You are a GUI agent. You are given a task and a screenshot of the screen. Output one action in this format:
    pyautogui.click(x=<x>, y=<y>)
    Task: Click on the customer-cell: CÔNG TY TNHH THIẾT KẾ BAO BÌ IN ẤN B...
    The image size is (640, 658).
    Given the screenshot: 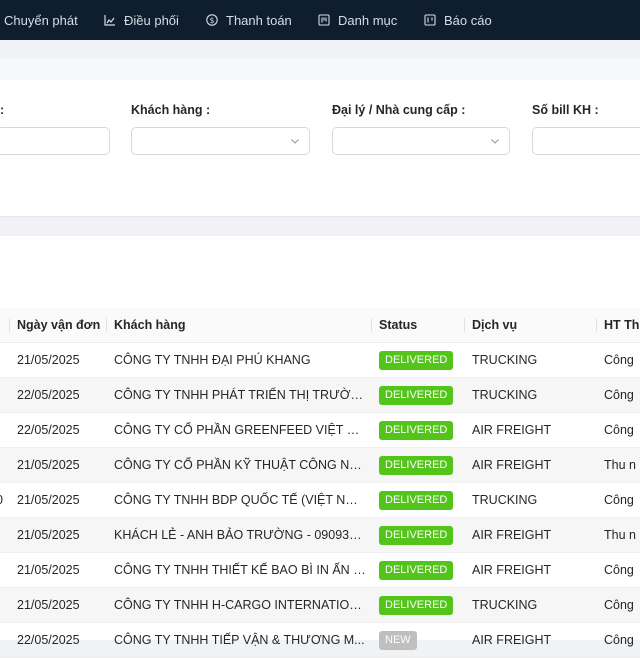 What is the action you would take?
    pyautogui.click(x=240, y=570)
    